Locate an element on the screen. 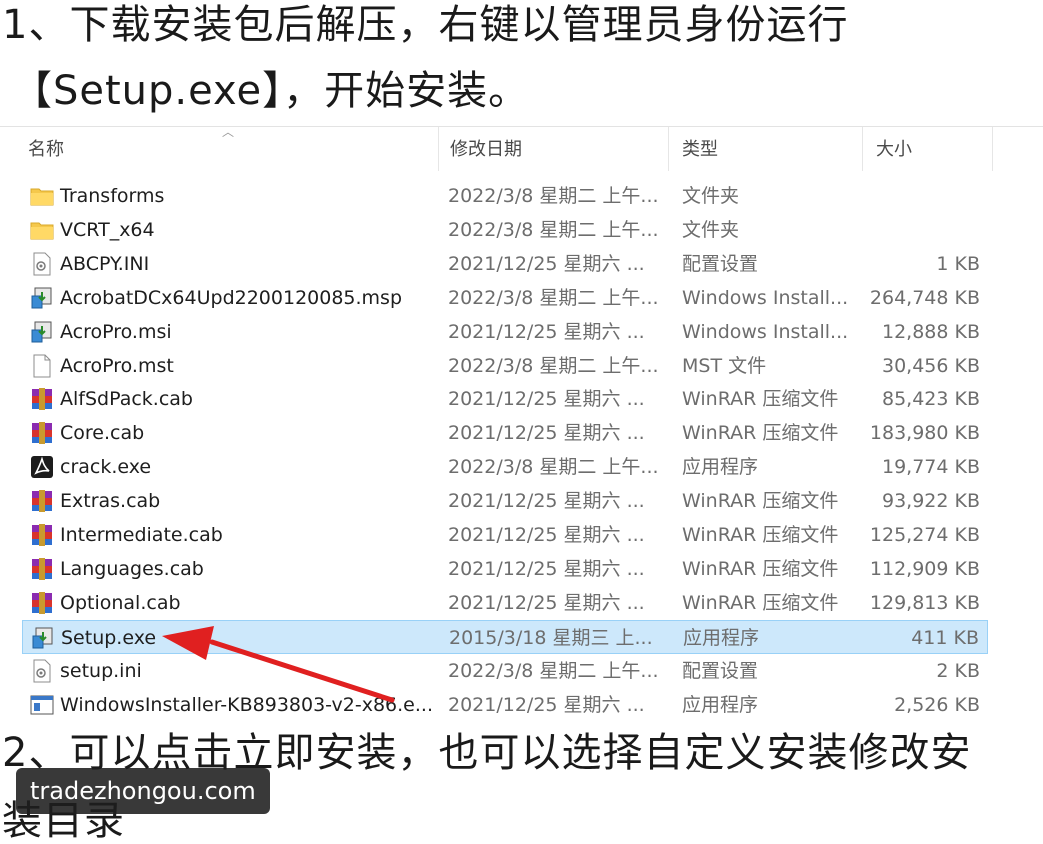  file-size: 129,813 KB is located at coordinates (924, 602).